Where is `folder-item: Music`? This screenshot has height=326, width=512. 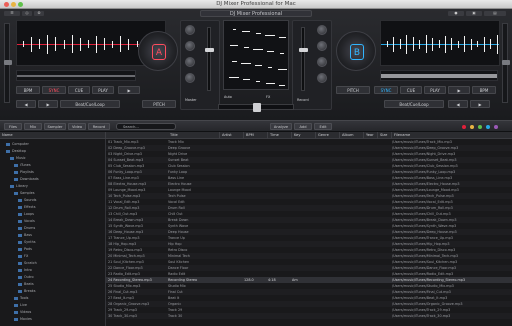
folder-item: Music is located at coordinates (18, 158).